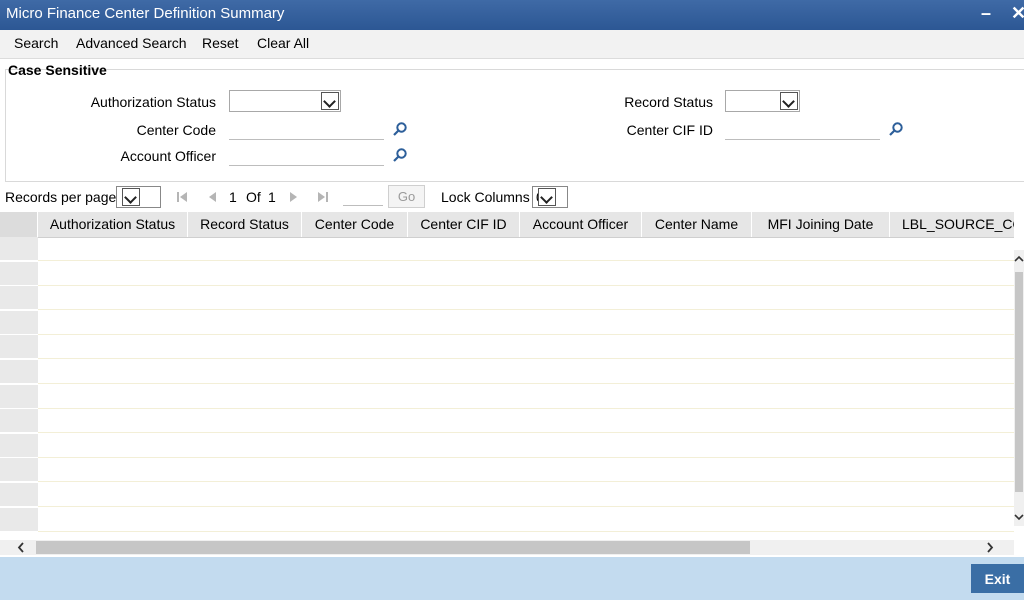 This screenshot has height=600, width=1024. I want to click on vertical-scroll-thumb, so click(1019, 382).